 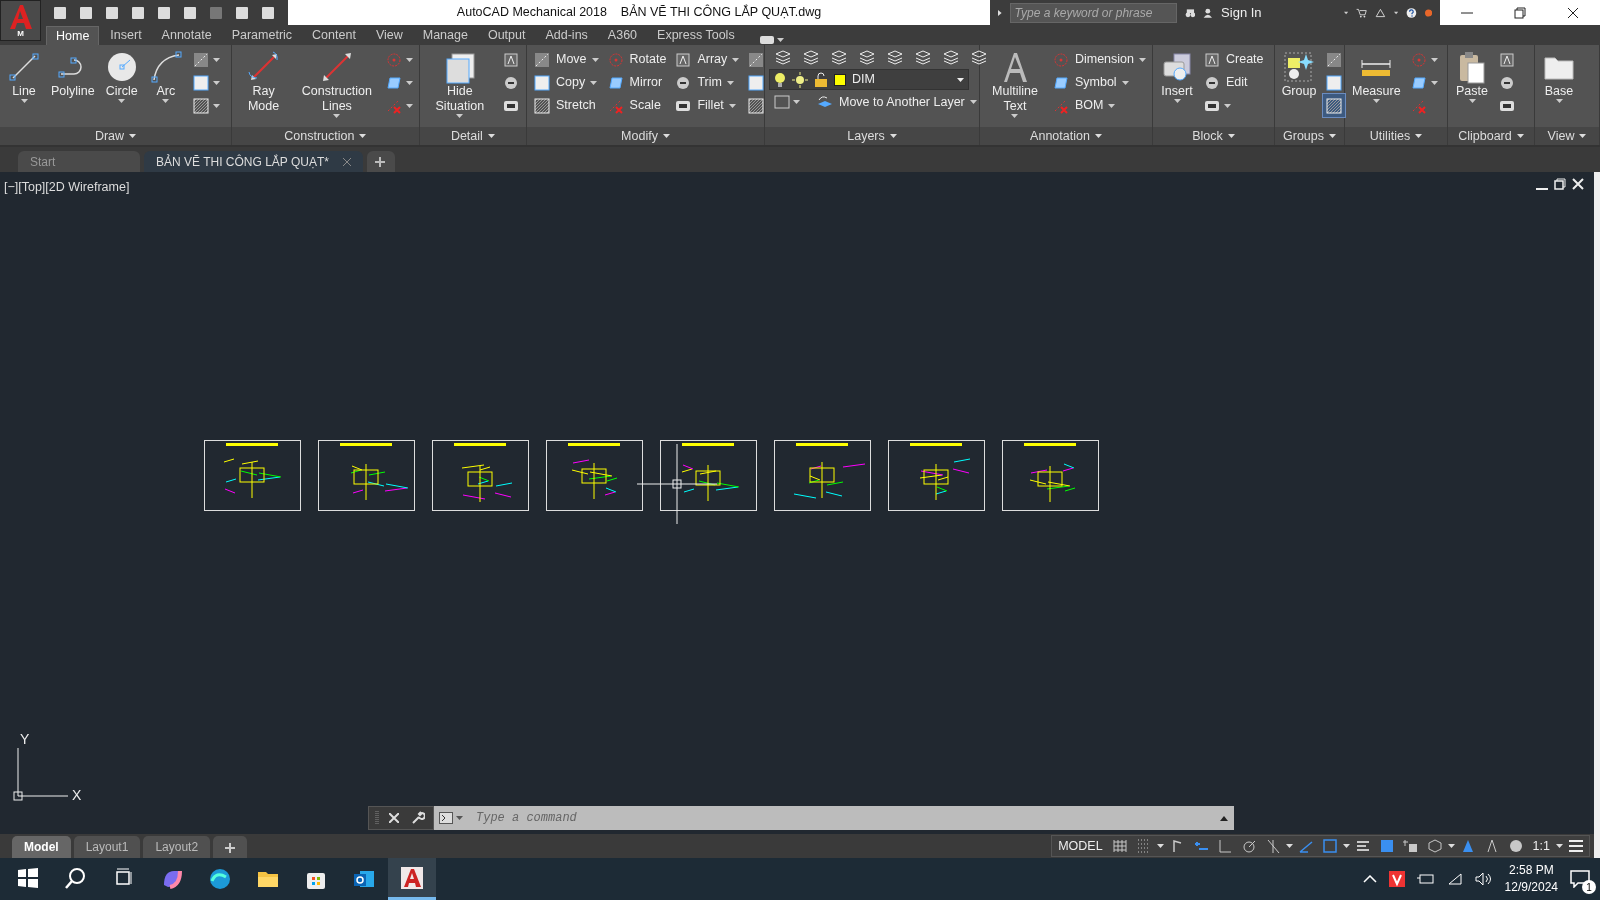 I want to click on sign-in-link: Sign In, so click(x=1241, y=12).